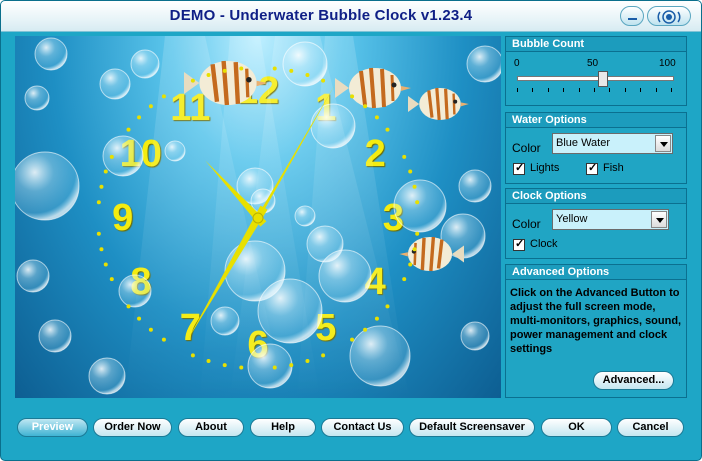 The height and width of the screenshot is (461, 702). I want to click on clock-number-7: 7, so click(190, 328).